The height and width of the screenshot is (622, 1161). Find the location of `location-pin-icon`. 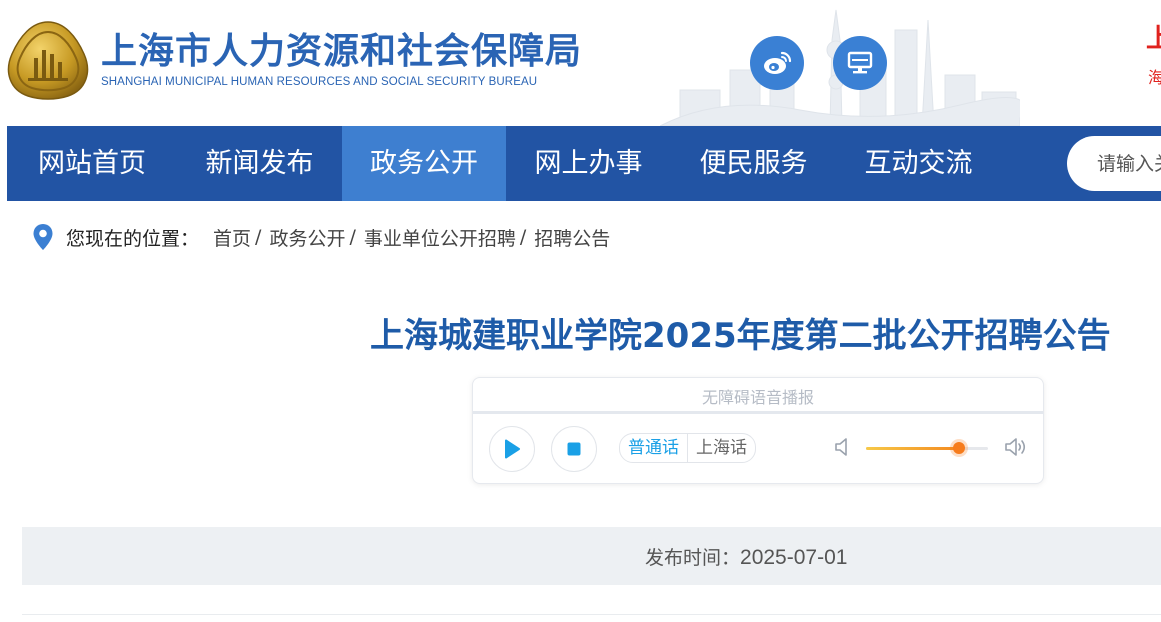

location-pin-icon is located at coordinates (43, 237).